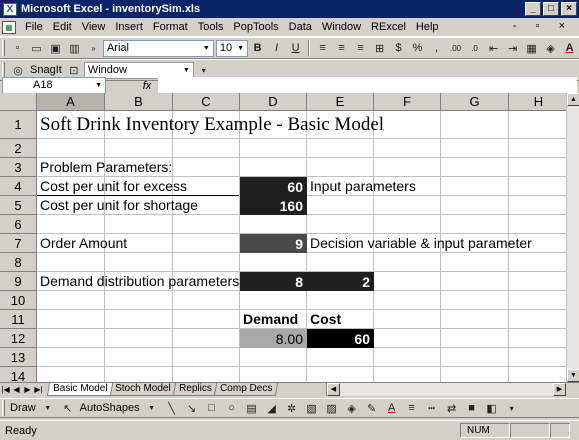 The width and height of the screenshot is (579, 440). What do you see at coordinates (18, 167) in the screenshot?
I see `row-header-3: 3` at bounding box center [18, 167].